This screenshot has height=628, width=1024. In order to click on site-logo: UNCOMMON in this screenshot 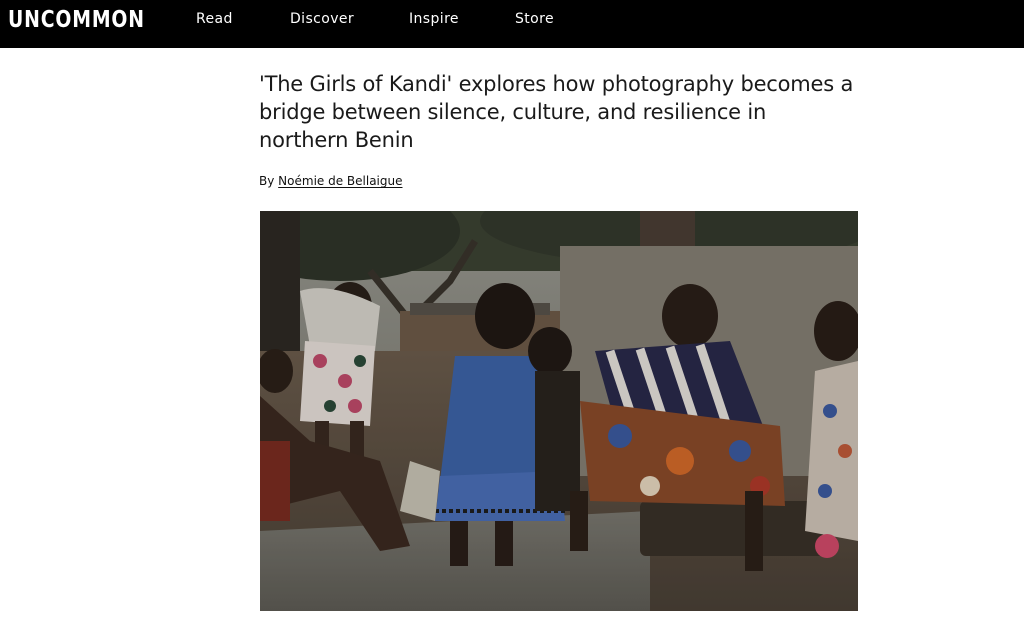, I will do `click(76, 20)`.